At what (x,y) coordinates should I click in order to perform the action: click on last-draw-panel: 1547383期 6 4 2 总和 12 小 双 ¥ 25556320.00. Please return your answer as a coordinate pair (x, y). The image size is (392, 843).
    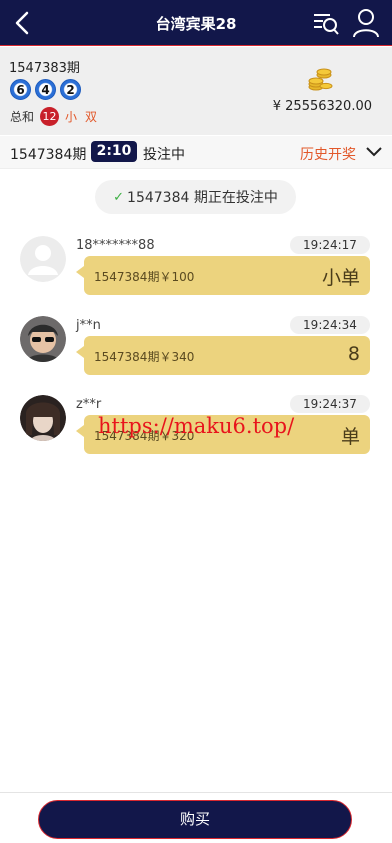
    Looking at the image, I should click on (196, 91).